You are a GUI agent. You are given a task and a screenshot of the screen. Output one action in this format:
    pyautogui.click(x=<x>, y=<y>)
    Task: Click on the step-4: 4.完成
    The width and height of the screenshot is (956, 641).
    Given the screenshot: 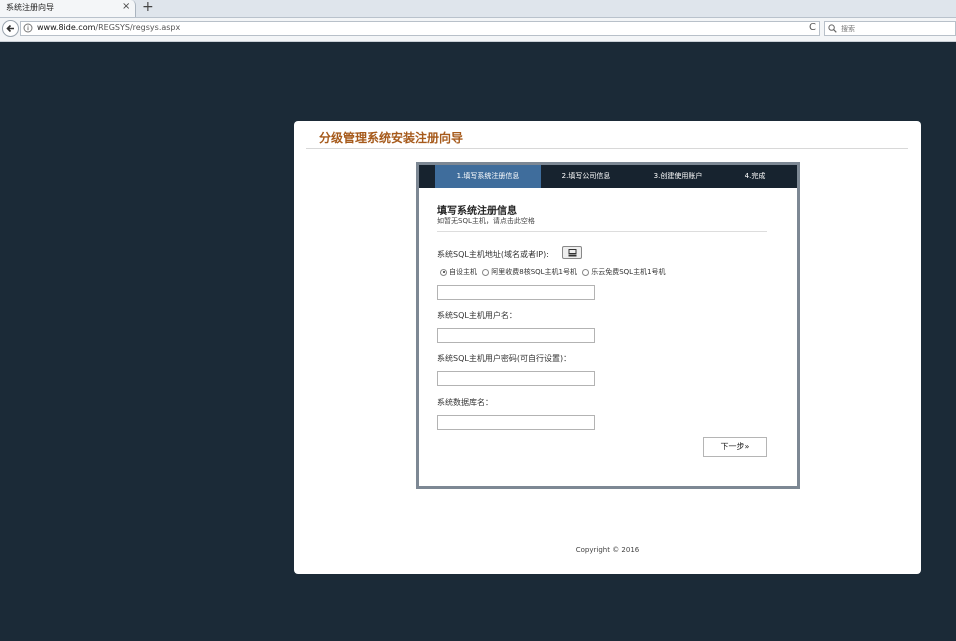 What is the action you would take?
    pyautogui.click(x=755, y=176)
    